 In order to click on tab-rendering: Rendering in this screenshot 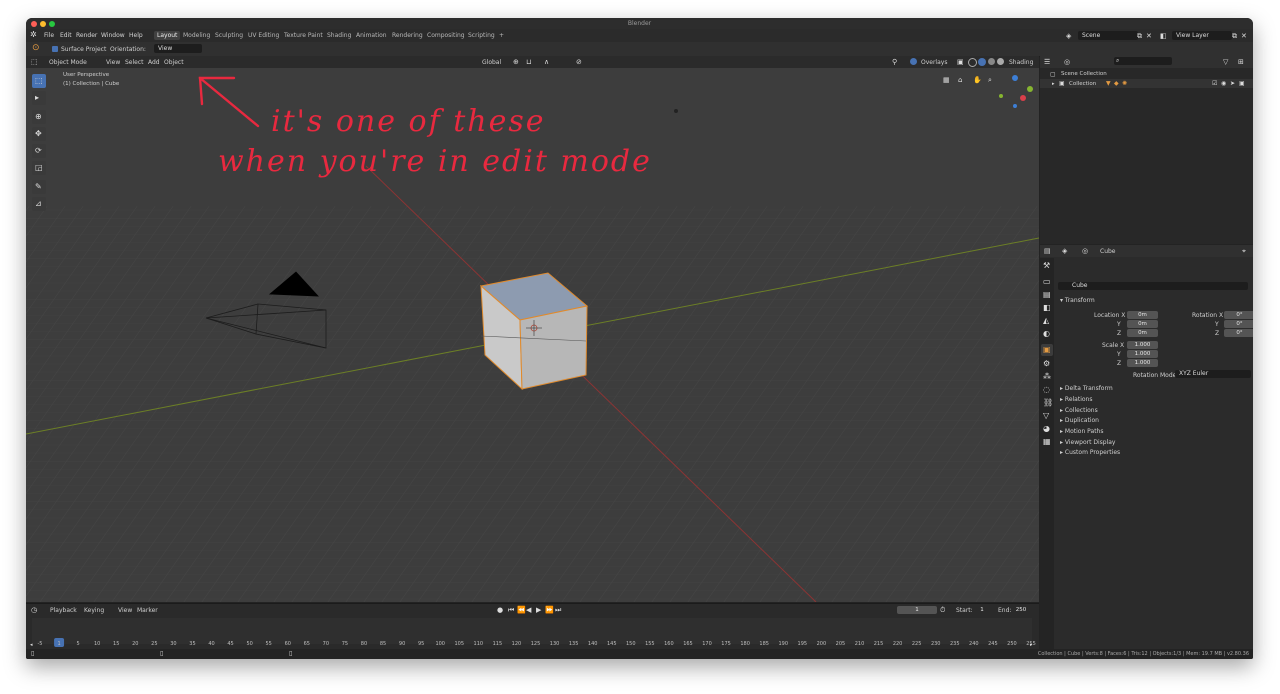, I will do `click(407, 35)`.